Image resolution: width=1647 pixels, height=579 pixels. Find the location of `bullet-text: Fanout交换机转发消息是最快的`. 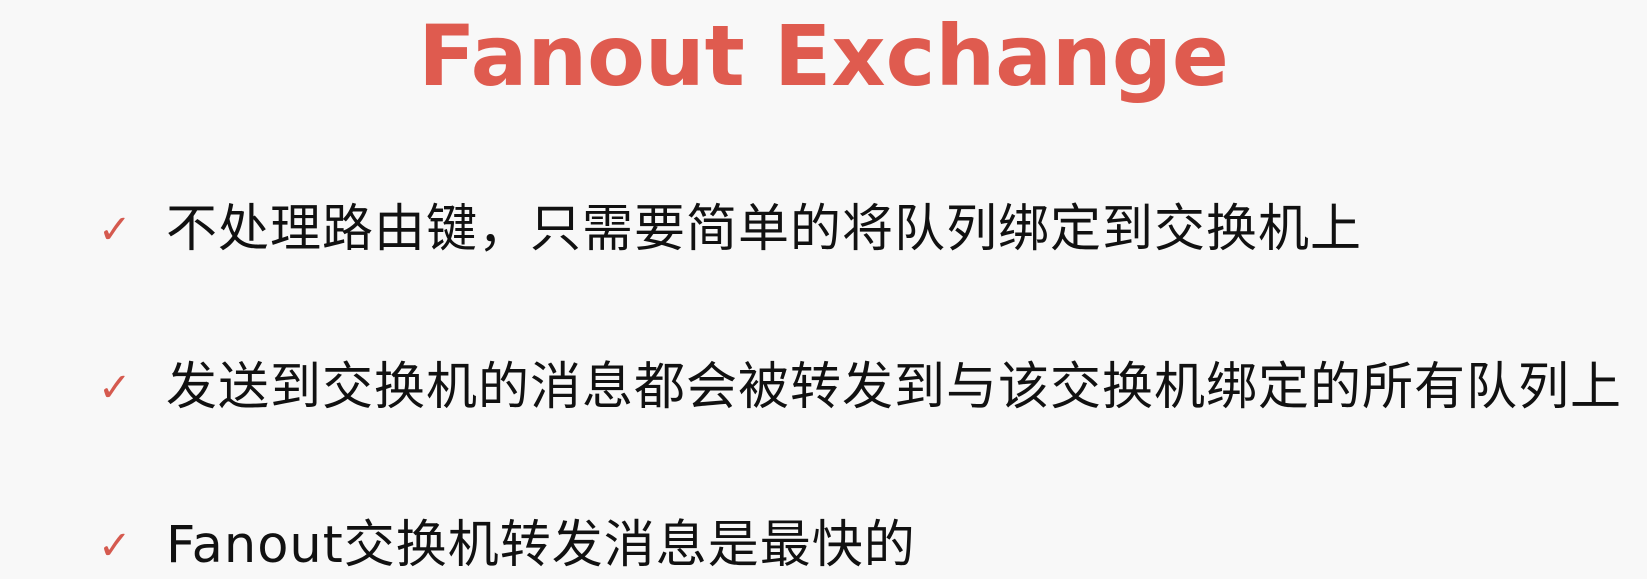

bullet-text: Fanout交换机转发消息是最快的 is located at coordinates (541, 545).